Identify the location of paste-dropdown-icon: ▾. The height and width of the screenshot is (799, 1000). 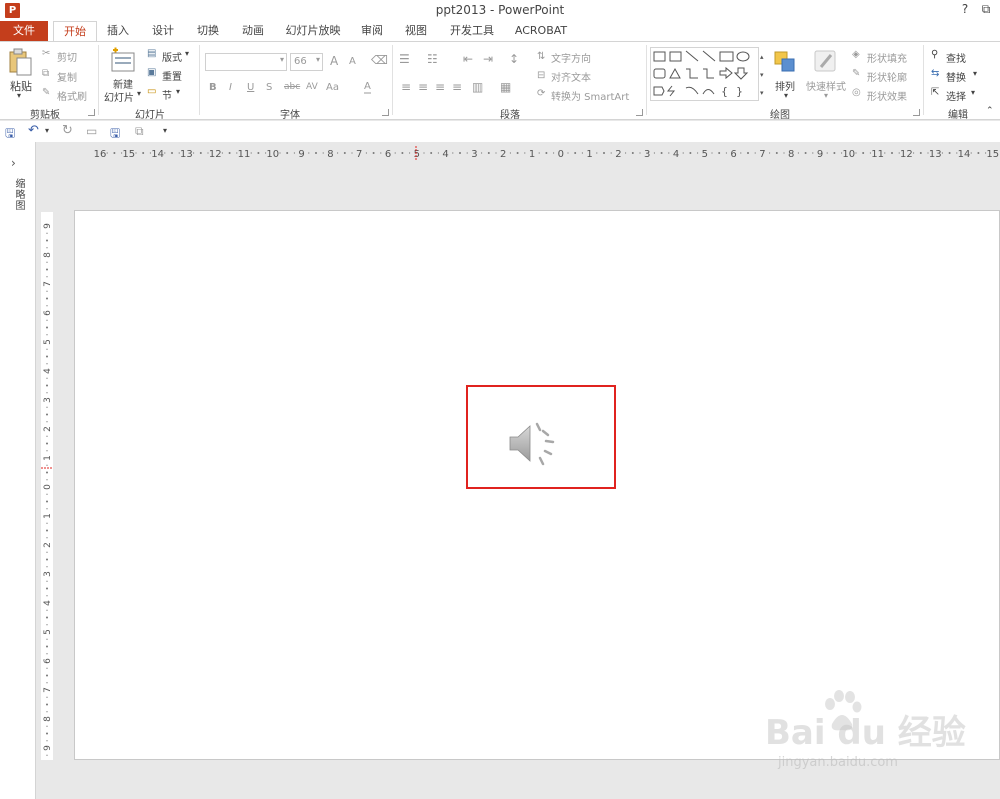
(19, 95).